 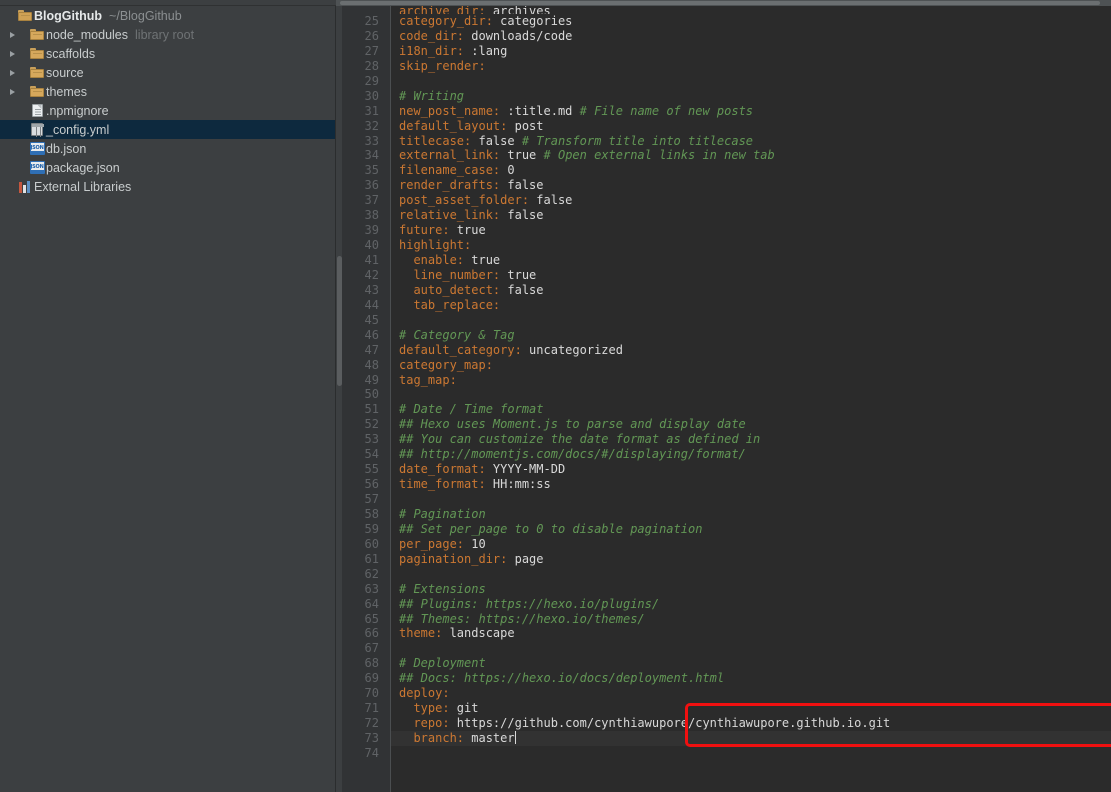 What do you see at coordinates (522, 289) in the screenshot?
I see `token-v: false` at bounding box center [522, 289].